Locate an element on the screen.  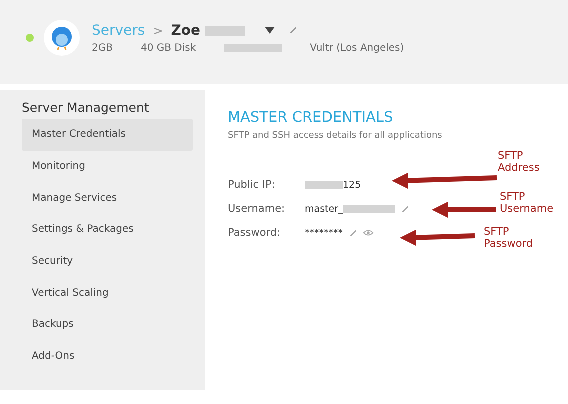
field-label: Public IP: is located at coordinates (252, 185).